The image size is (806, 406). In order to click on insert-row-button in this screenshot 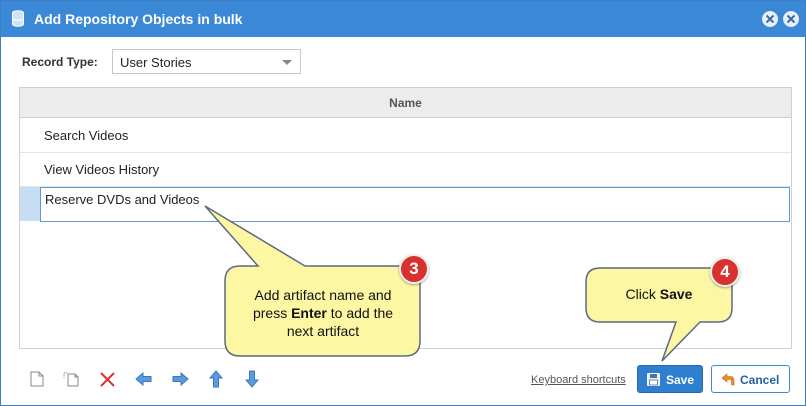, I will do `click(72, 379)`.